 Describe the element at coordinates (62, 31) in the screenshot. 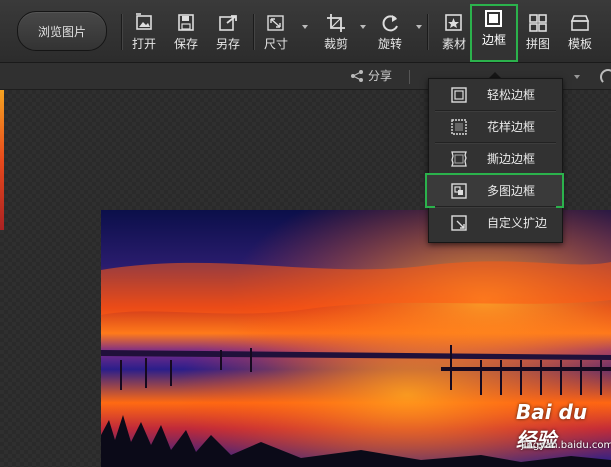

I see `browse-images-button: 浏览图片` at that location.